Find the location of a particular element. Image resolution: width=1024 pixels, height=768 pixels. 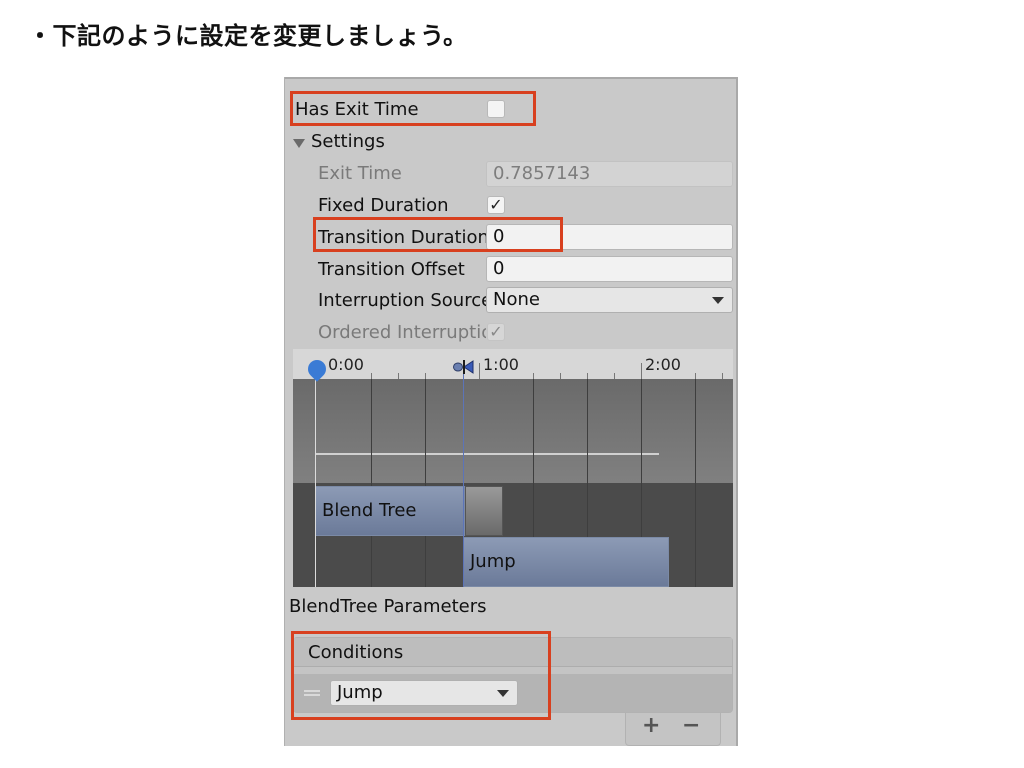

fixed-duration-checkbox: ✓ is located at coordinates (496, 205).